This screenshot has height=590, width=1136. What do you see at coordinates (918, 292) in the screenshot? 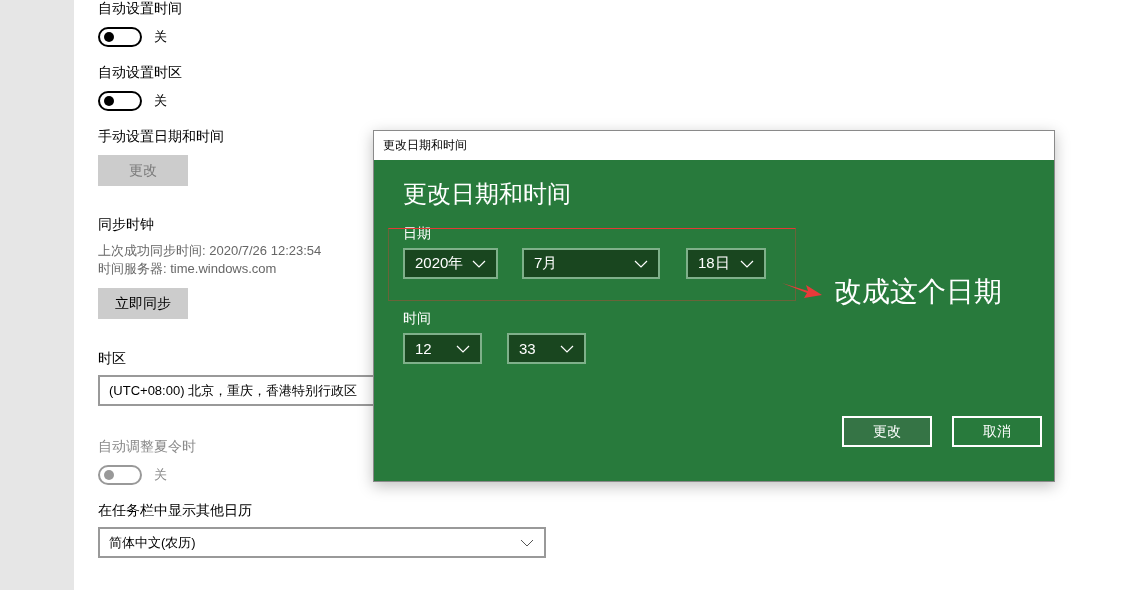
I see `annotation-text: 改成这个日期` at bounding box center [918, 292].